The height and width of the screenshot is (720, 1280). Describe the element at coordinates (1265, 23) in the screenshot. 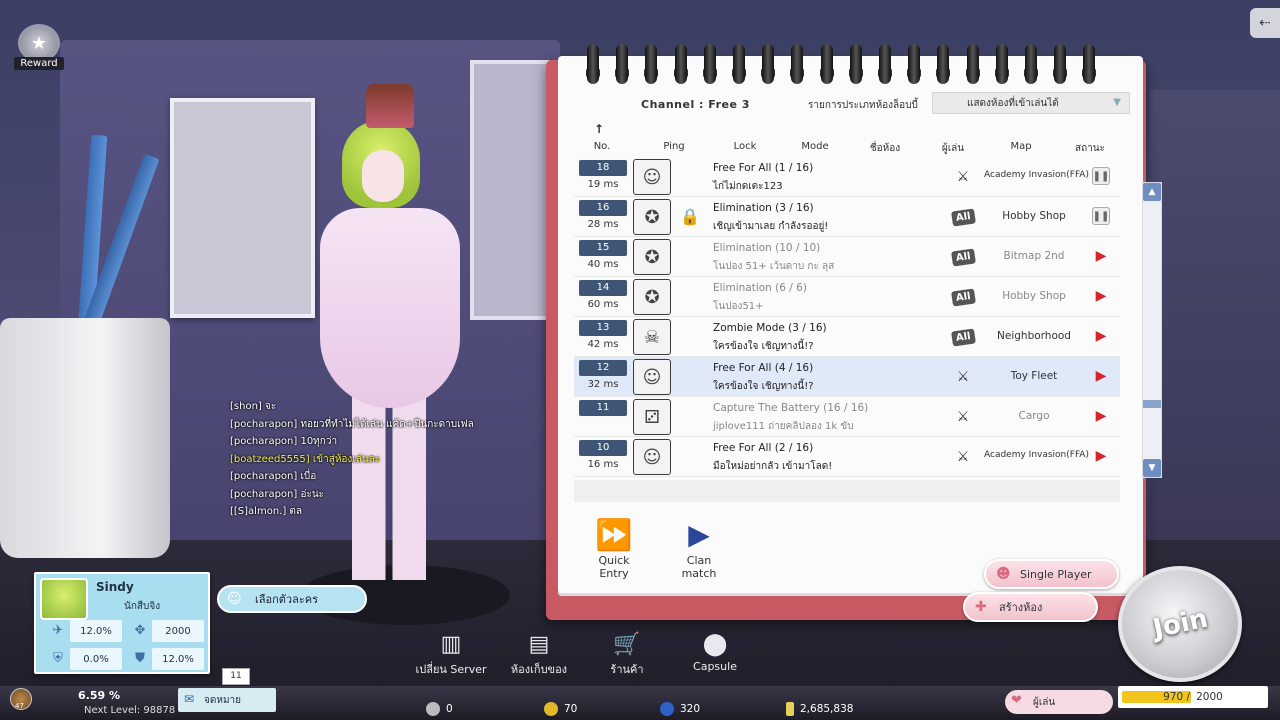

I see `back-arrow-icon: ⇠` at that location.